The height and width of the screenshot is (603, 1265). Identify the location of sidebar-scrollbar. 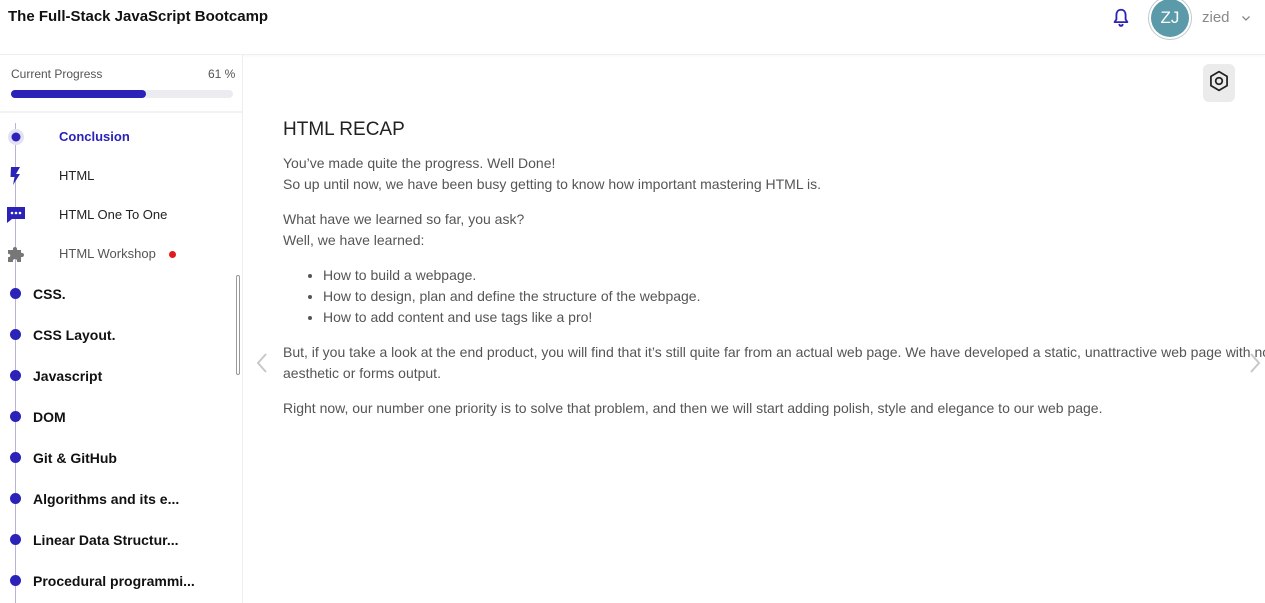
(238, 325).